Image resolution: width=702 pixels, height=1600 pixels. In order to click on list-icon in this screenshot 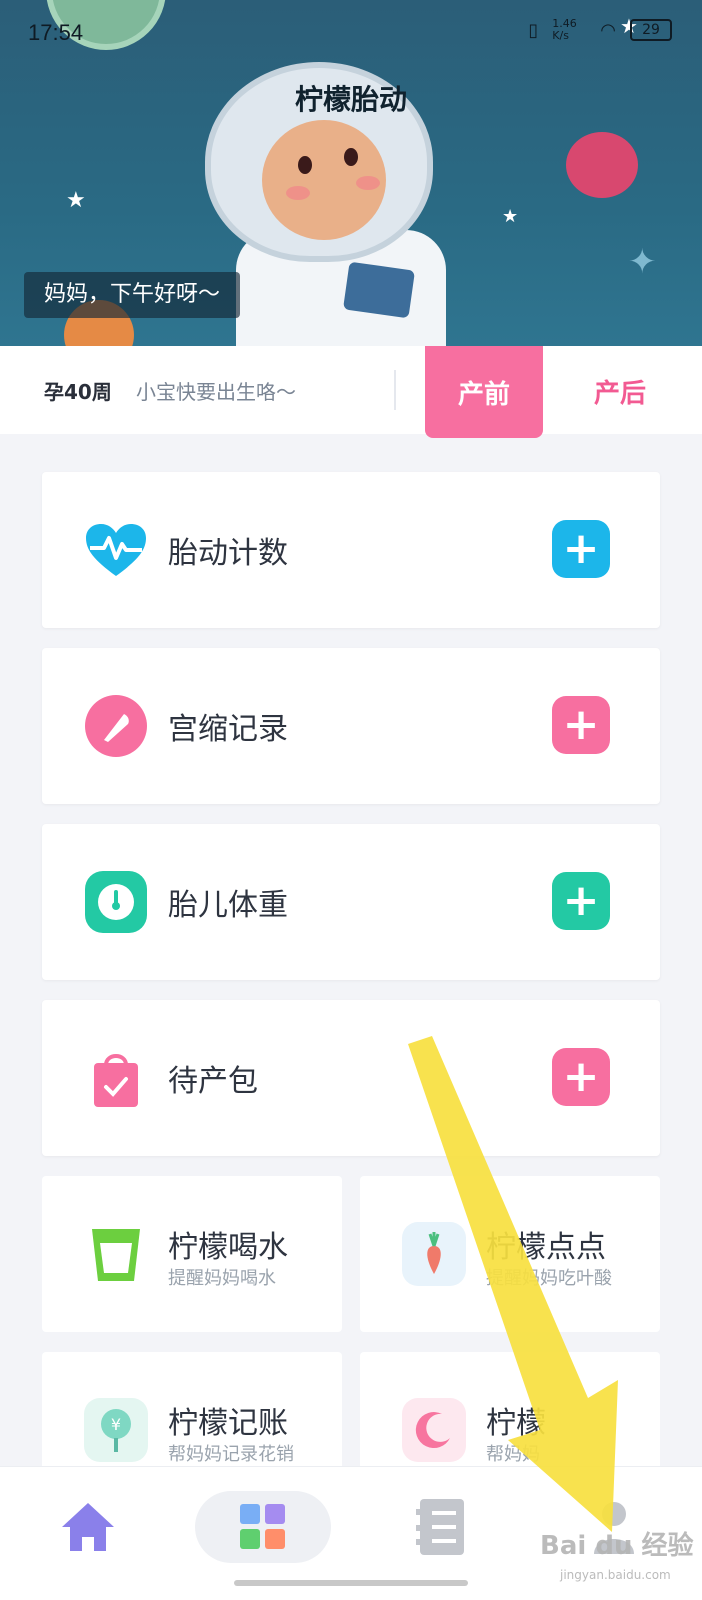, I will do `click(440, 1527)`.